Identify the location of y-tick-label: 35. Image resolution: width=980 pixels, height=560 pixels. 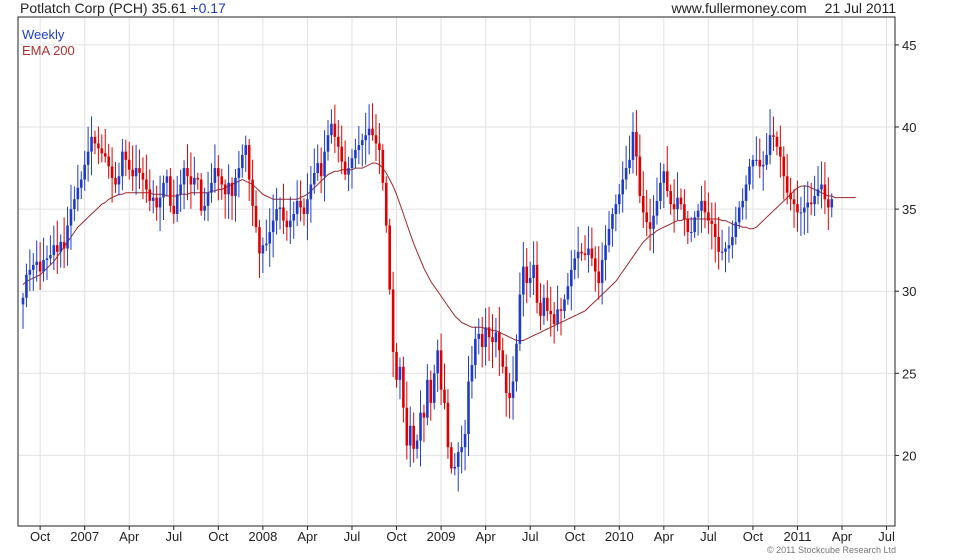
(909, 209).